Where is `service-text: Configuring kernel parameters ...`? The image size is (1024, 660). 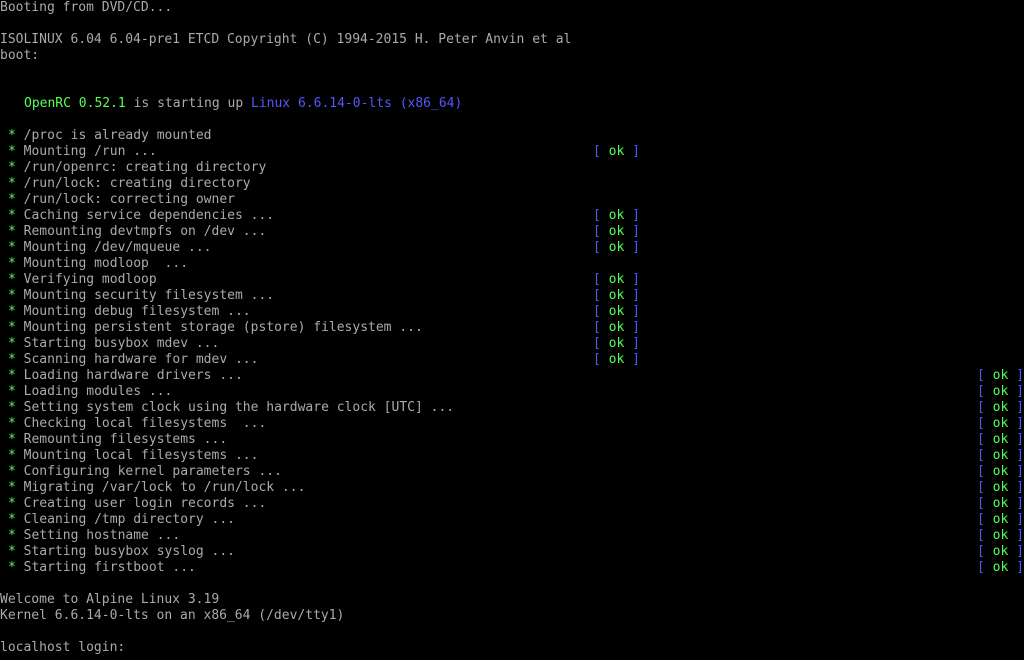
service-text: Configuring kernel parameters ... is located at coordinates (152, 471).